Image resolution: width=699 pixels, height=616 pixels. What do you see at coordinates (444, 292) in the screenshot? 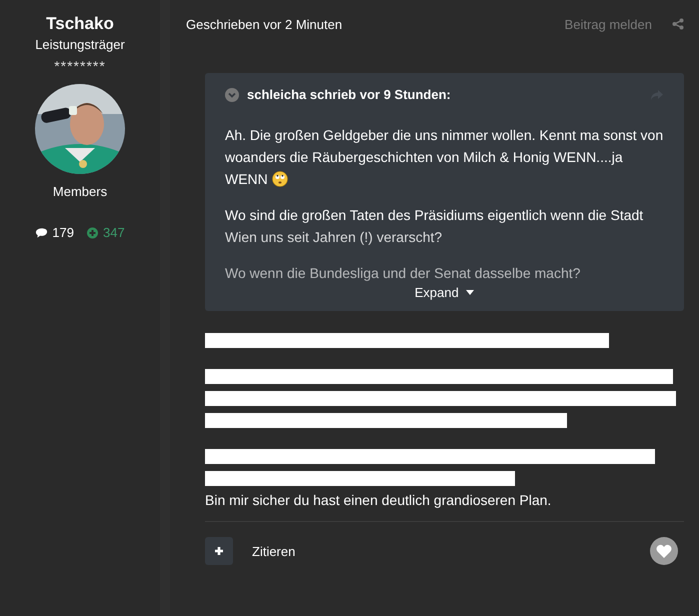
I see `expand-button: Expand` at bounding box center [444, 292].